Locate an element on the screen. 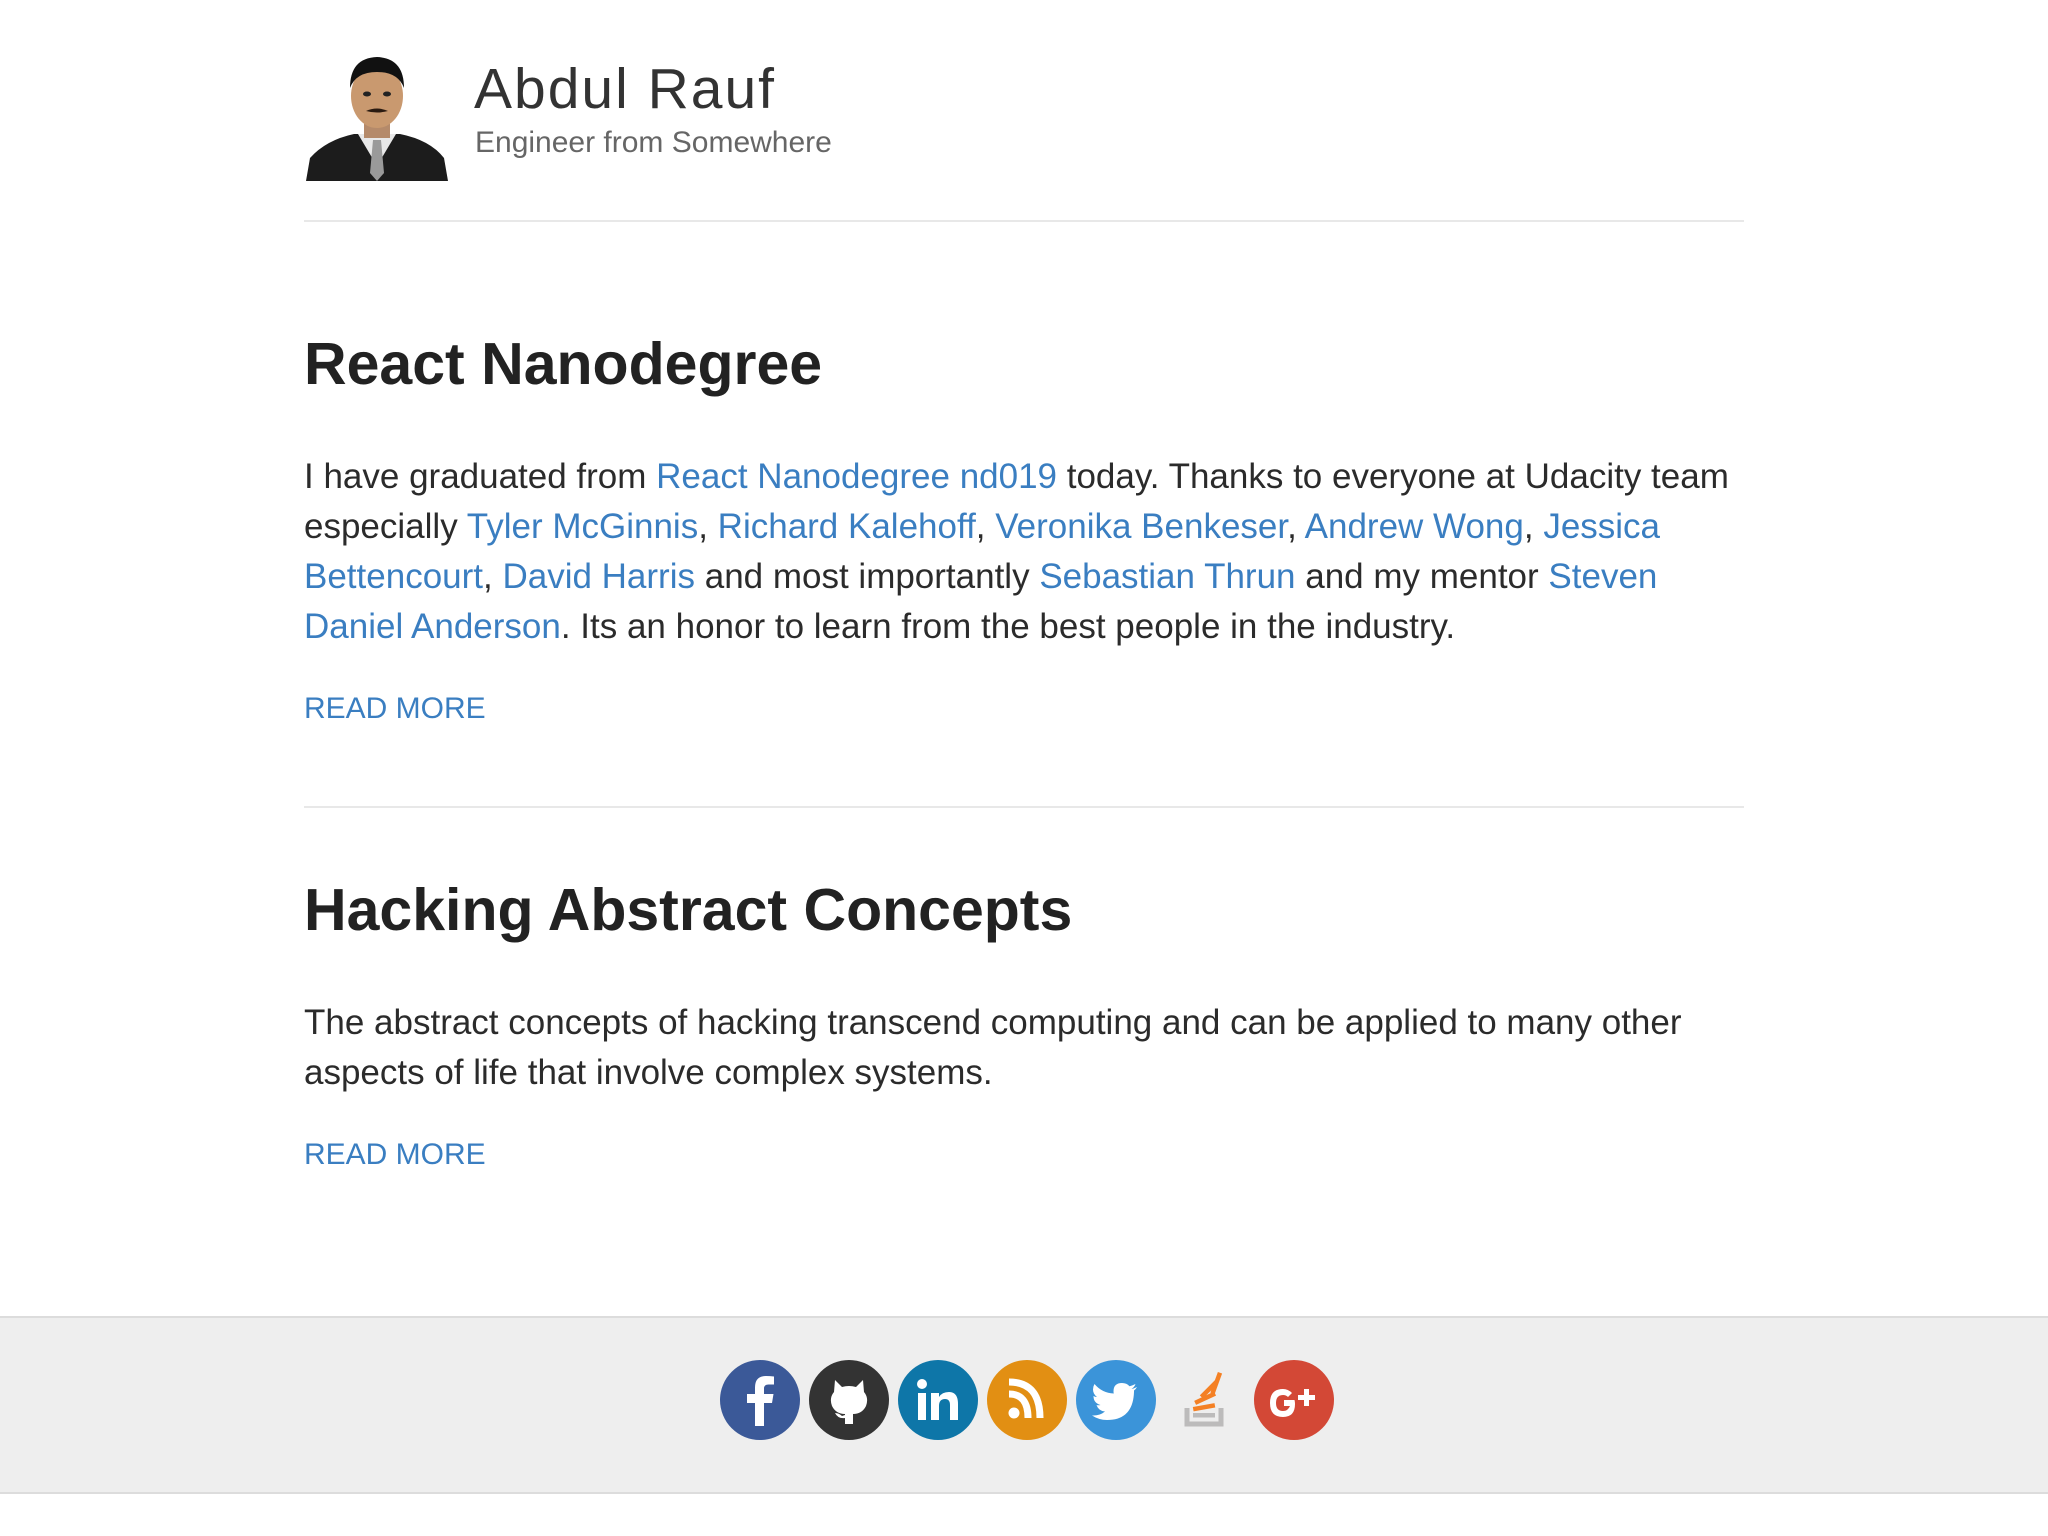 This screenshot has height=1536, width=2048. excerpt-text: I have graduated from is located at coordinates (480, 476).